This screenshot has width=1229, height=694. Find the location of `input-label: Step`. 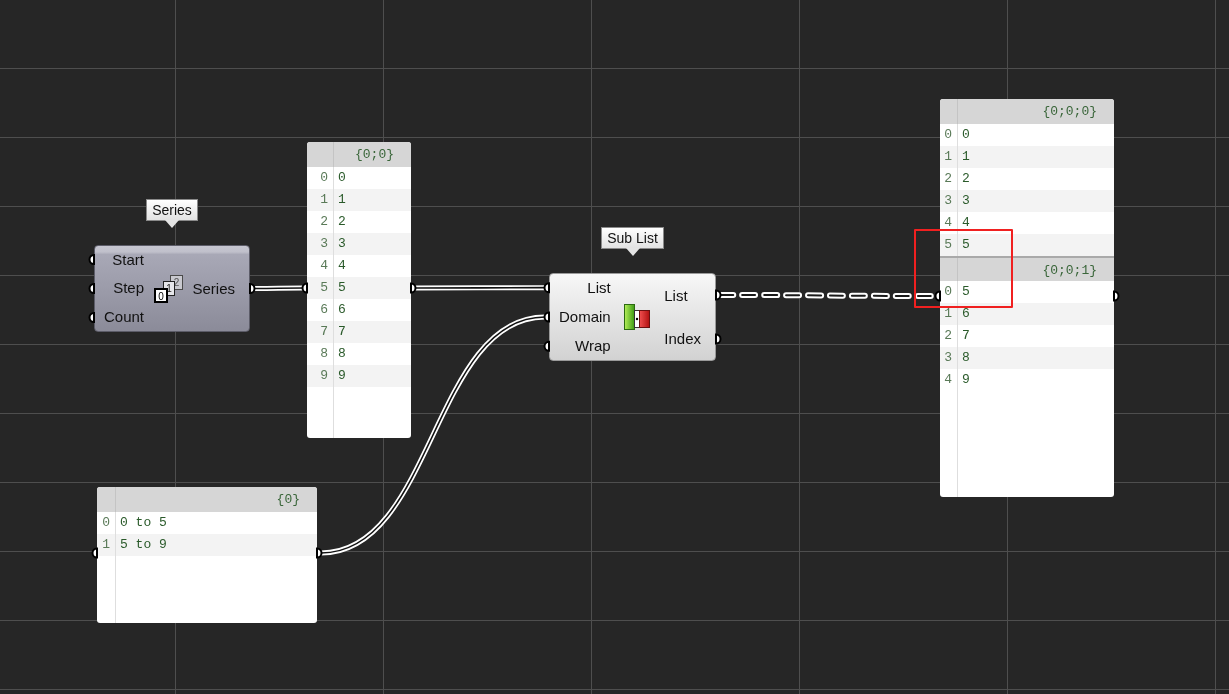

input-label: Step is located at coordinates (129, 288).